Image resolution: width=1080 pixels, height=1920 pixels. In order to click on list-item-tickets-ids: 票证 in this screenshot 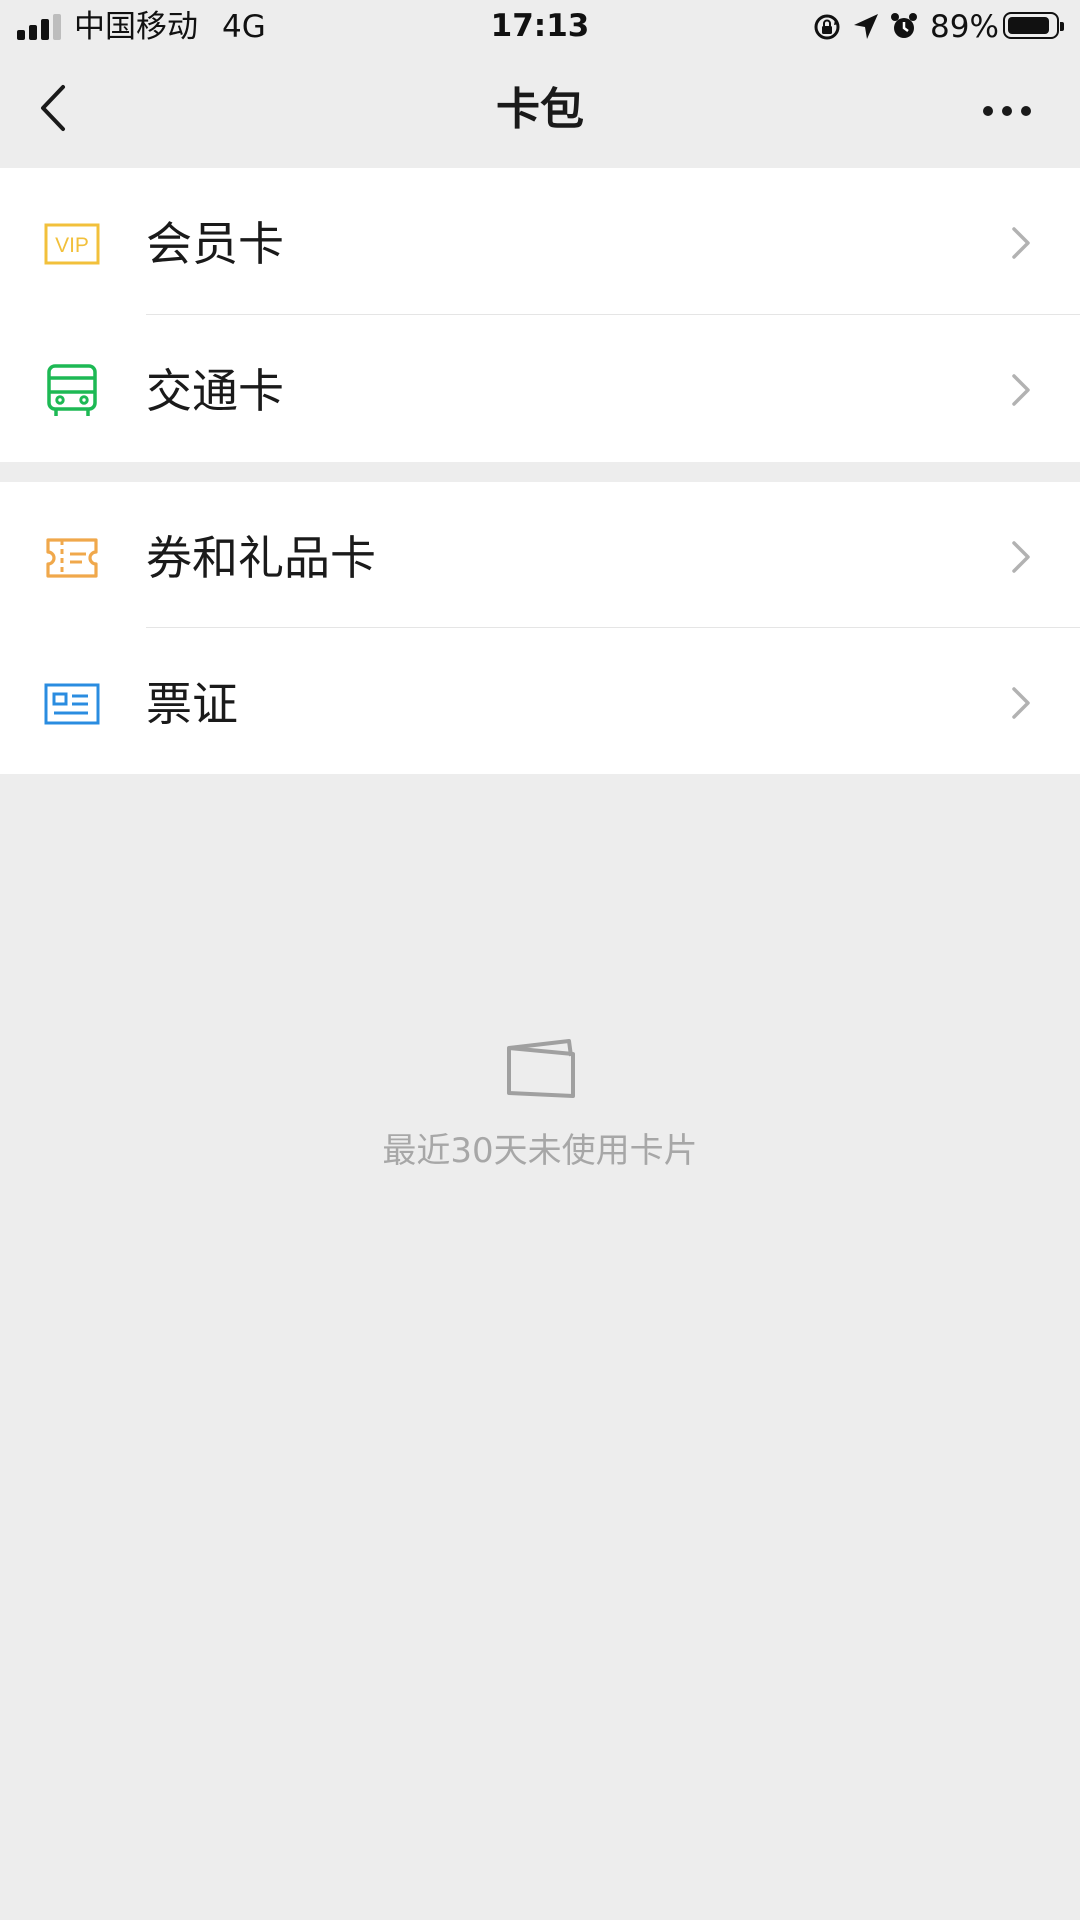, I will do `click(540, 701)`.